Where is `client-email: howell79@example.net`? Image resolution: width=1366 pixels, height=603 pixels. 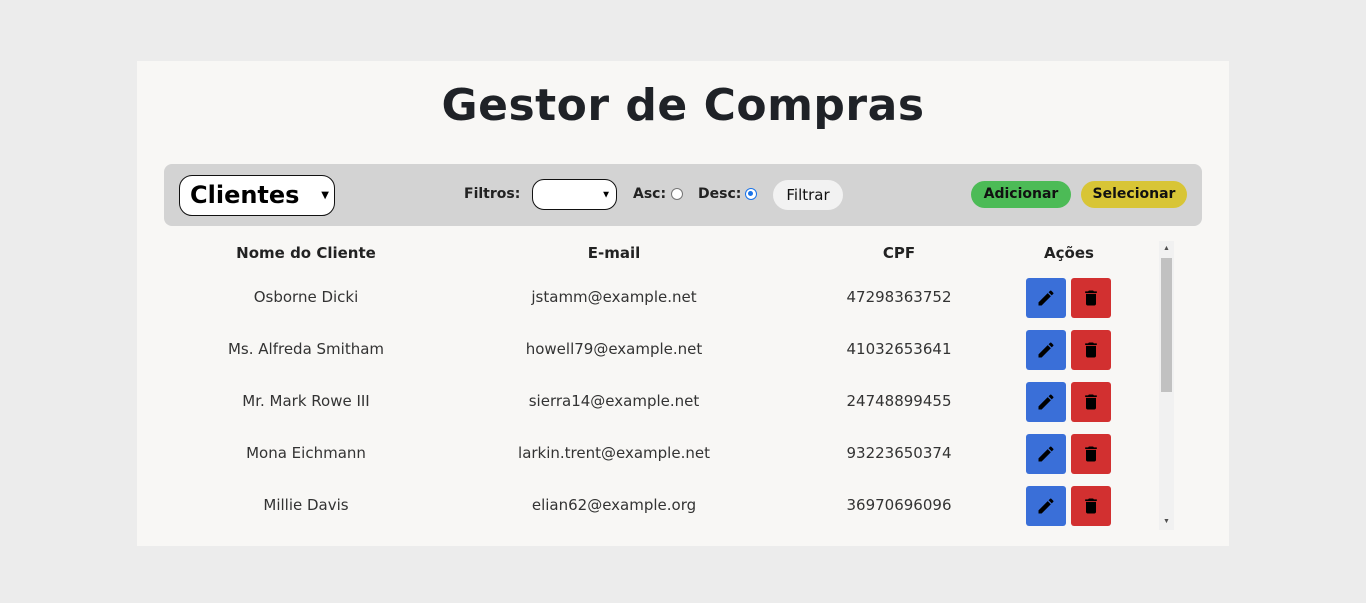
client-email: howell79@example.net is located at coordinates (614, 349).